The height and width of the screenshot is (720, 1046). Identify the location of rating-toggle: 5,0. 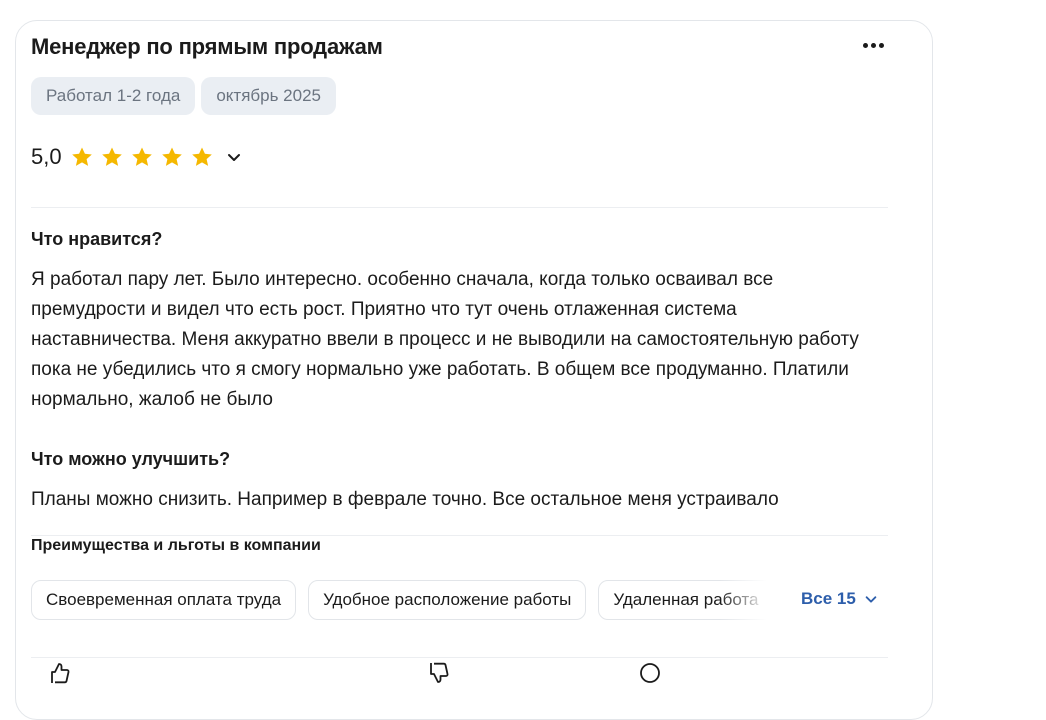
(136, 157).